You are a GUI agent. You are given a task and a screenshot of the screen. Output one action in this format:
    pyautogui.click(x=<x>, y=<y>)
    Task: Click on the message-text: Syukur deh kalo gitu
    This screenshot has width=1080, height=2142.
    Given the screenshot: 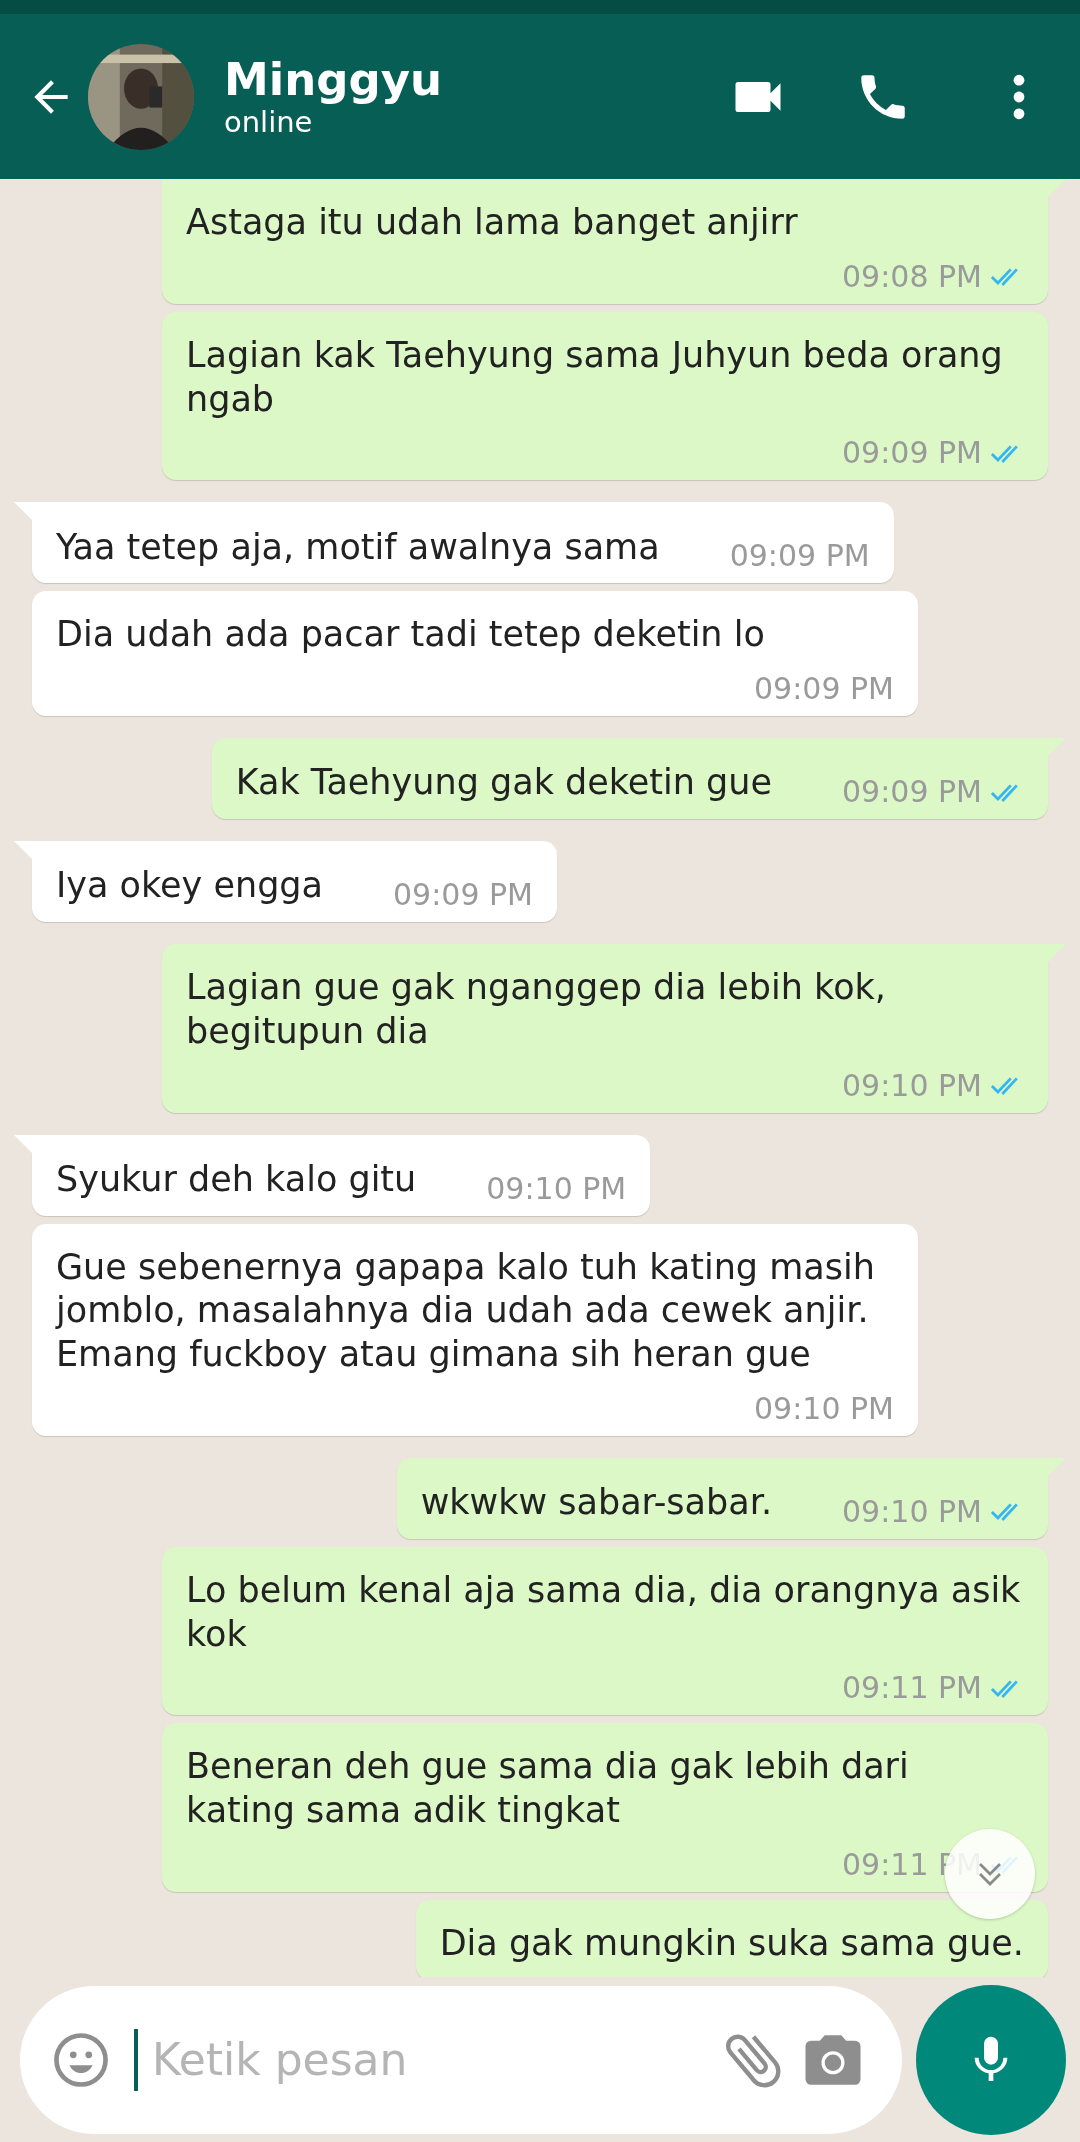 What is the action you would take?
    pyautogui.click(x=236, y=1179)
    